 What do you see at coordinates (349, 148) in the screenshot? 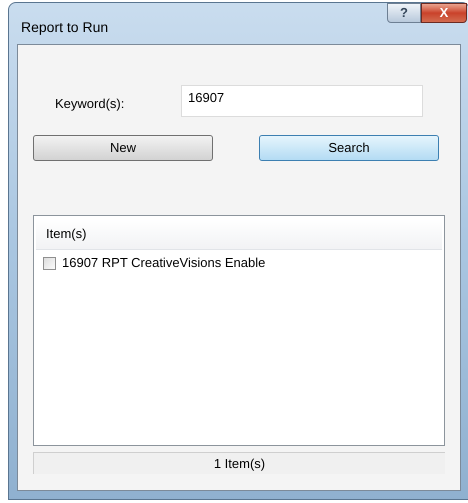
I see `action-button: Search` at bounding box center [349, 148].